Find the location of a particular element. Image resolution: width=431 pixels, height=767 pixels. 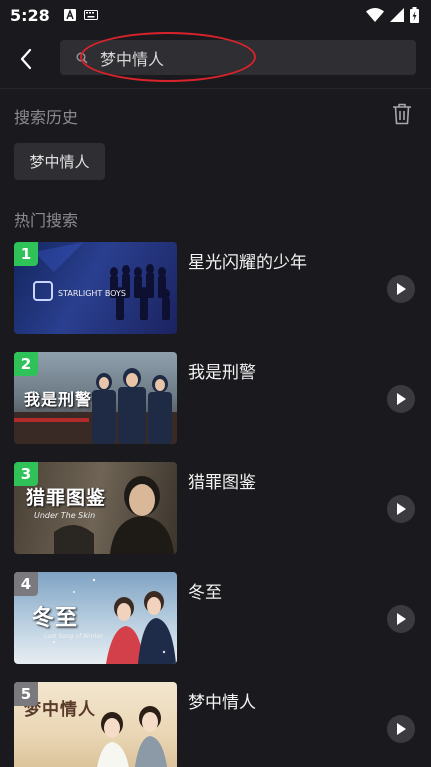

signal-icon is located at coordinates (397, 15).